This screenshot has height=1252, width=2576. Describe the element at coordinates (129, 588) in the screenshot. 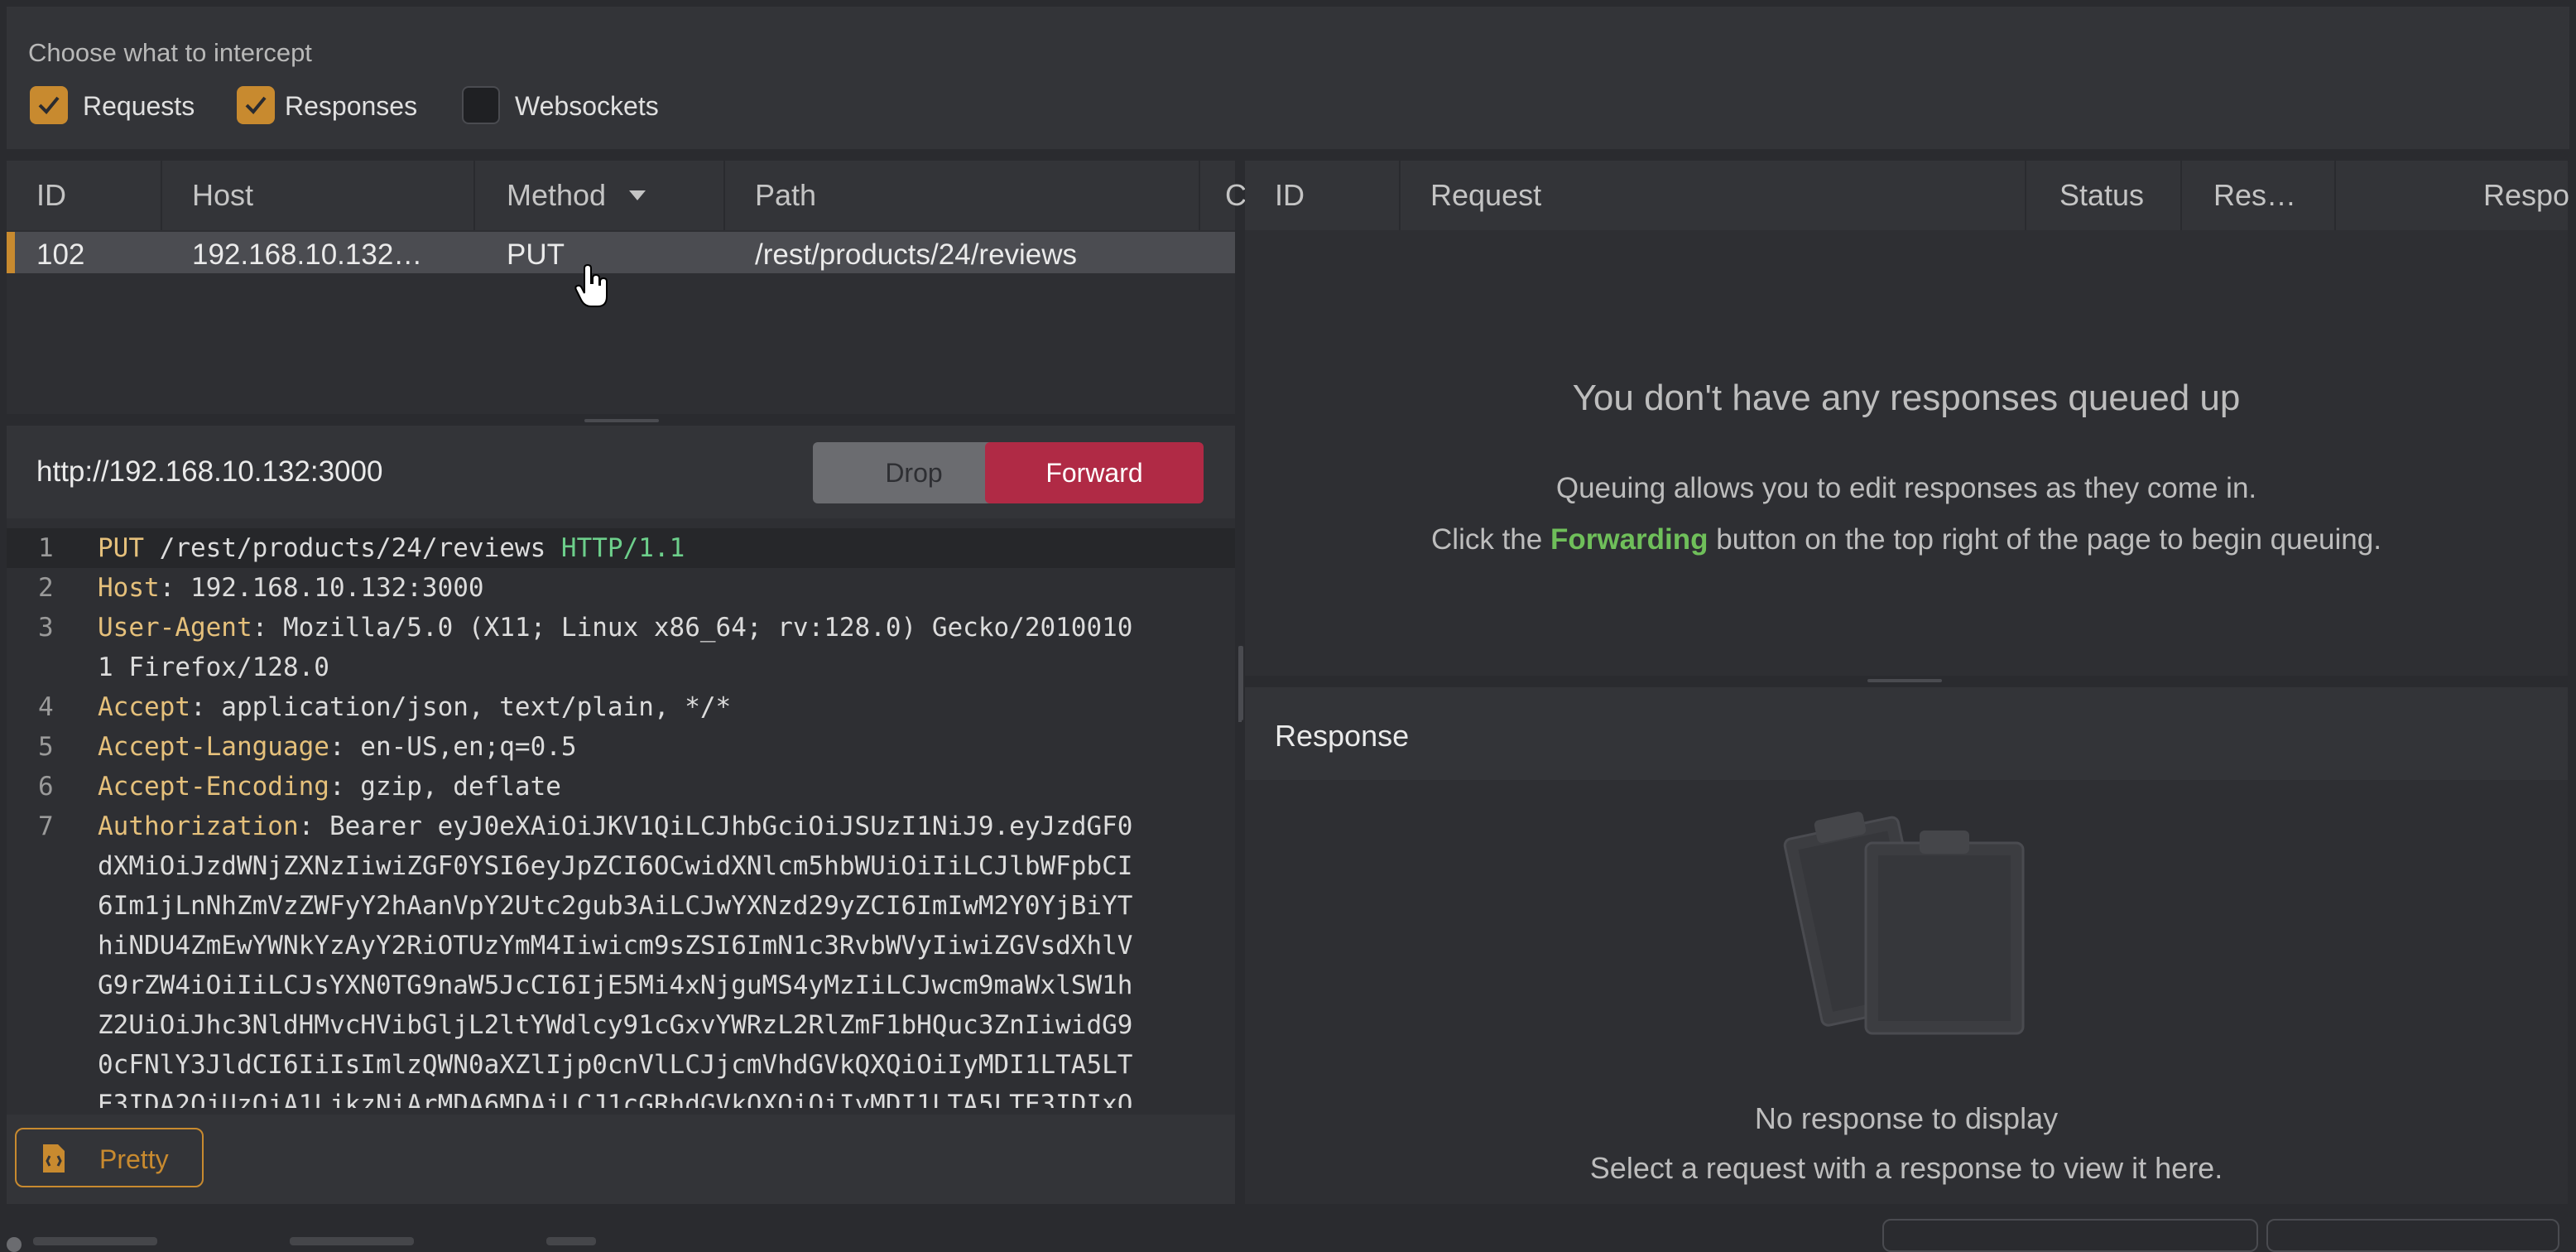

I see `header-key: Host` at that location.